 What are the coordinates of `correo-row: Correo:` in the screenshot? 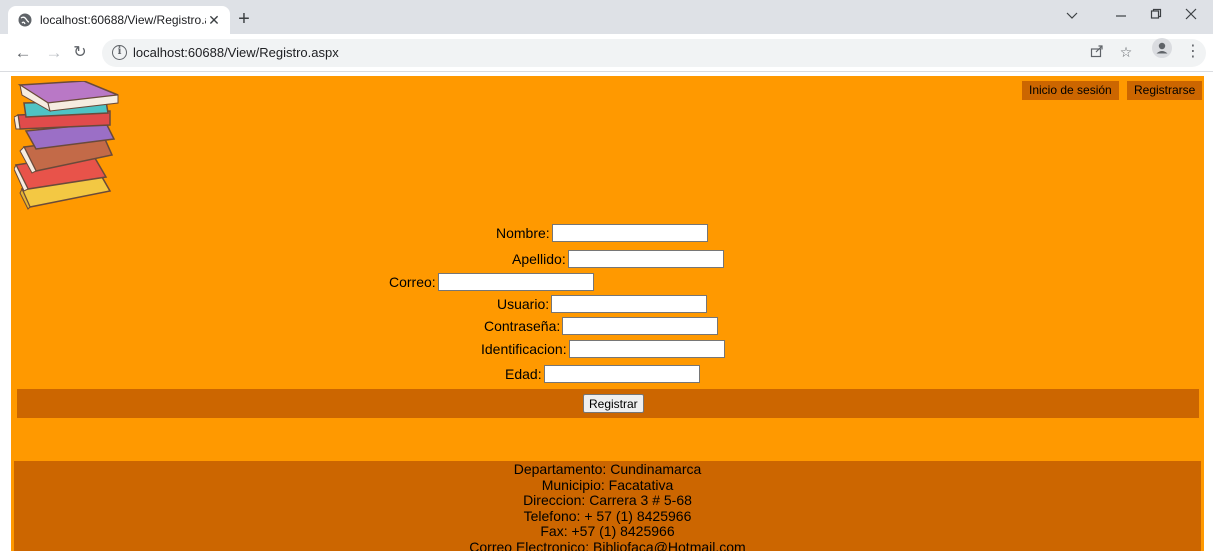 It's located at (491, 282).